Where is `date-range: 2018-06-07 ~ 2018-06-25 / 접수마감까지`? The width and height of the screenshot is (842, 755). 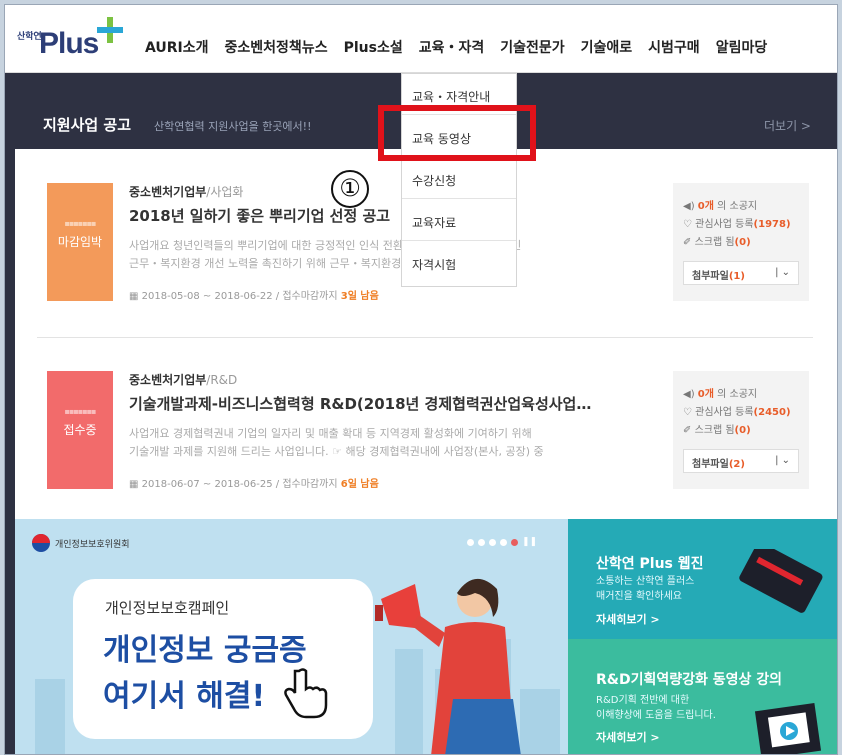
date-range: 2018-06-07 ~ 2018-06-25 / 접수마감까지 is located at coordinates (239, 484).